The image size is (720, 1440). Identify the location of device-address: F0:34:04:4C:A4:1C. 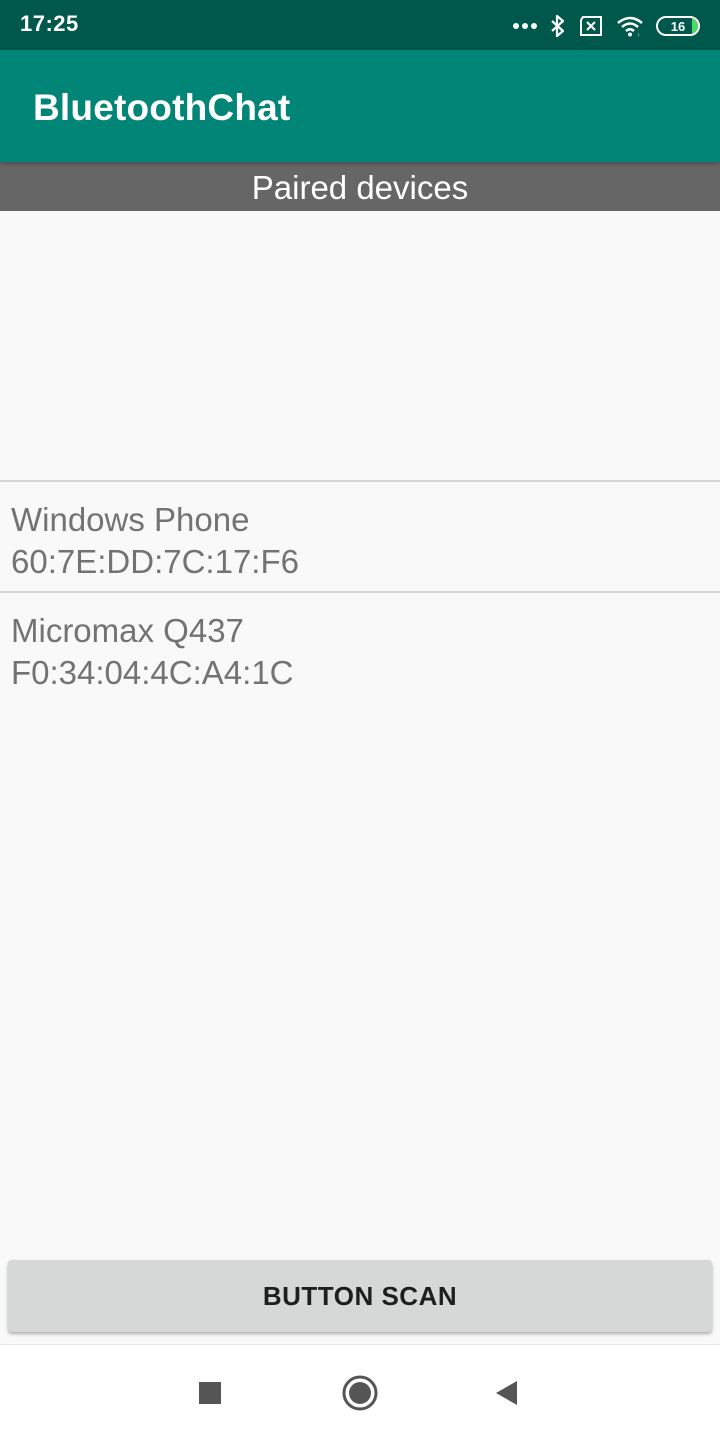
(152, 672).